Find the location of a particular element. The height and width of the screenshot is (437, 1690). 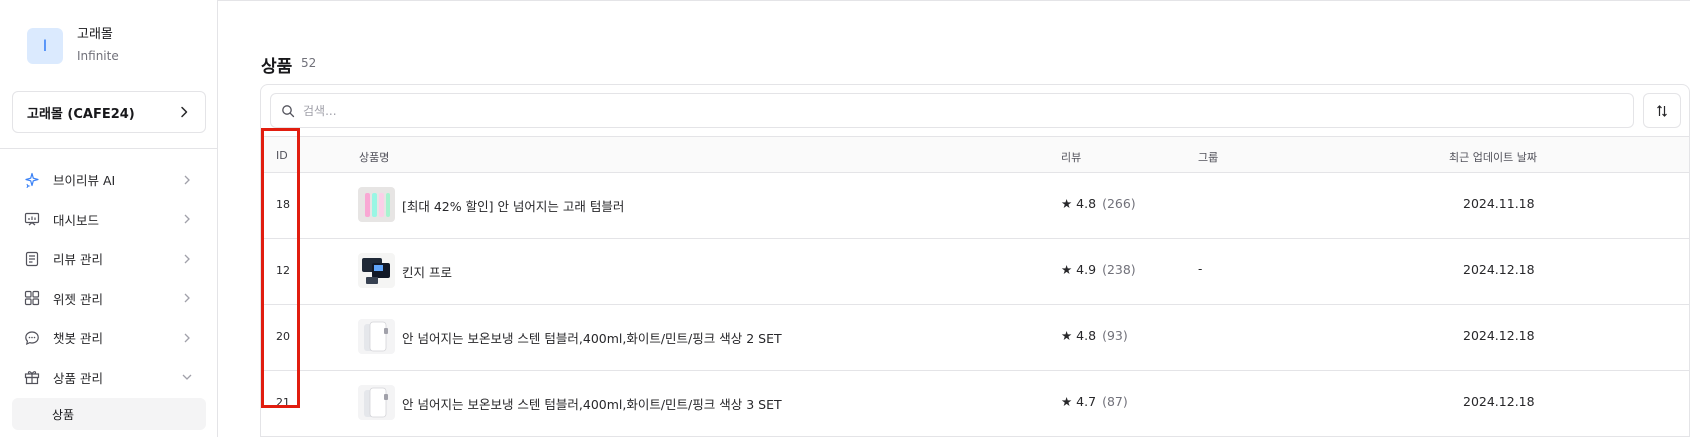

sidebar-item-label: 브이리뷰 AI is located at coordinates (84, 181).